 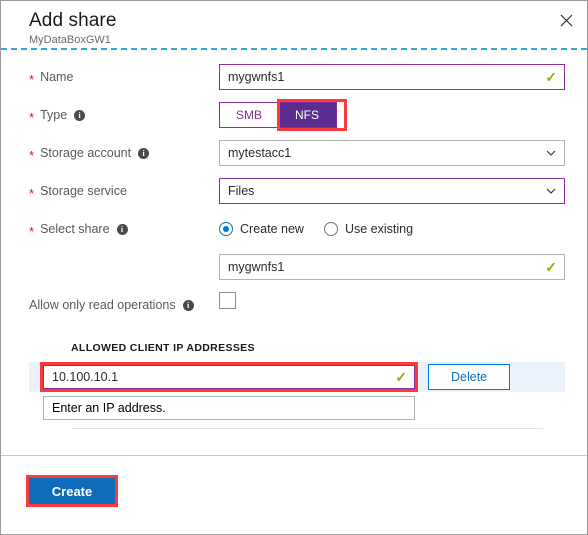 I want to click on new-ip-row: Enter an IP address., so click(x=297, y=406).